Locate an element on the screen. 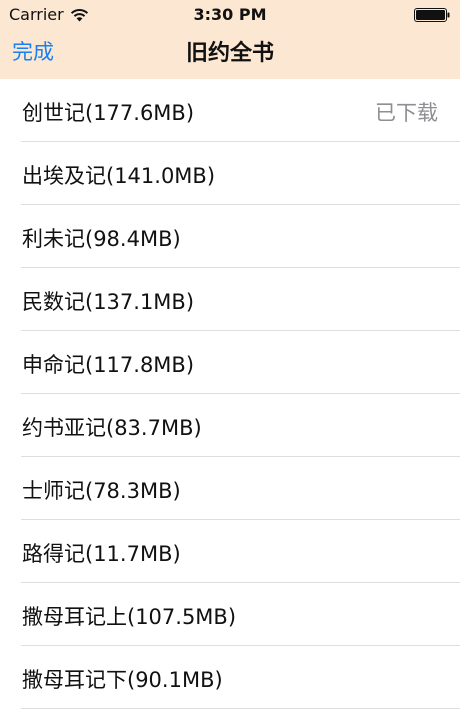 This screenshot has height=709, width=460. book-row-genesis: 创世记(177.6MB) 已下载 is located at coordinates (230, 110).